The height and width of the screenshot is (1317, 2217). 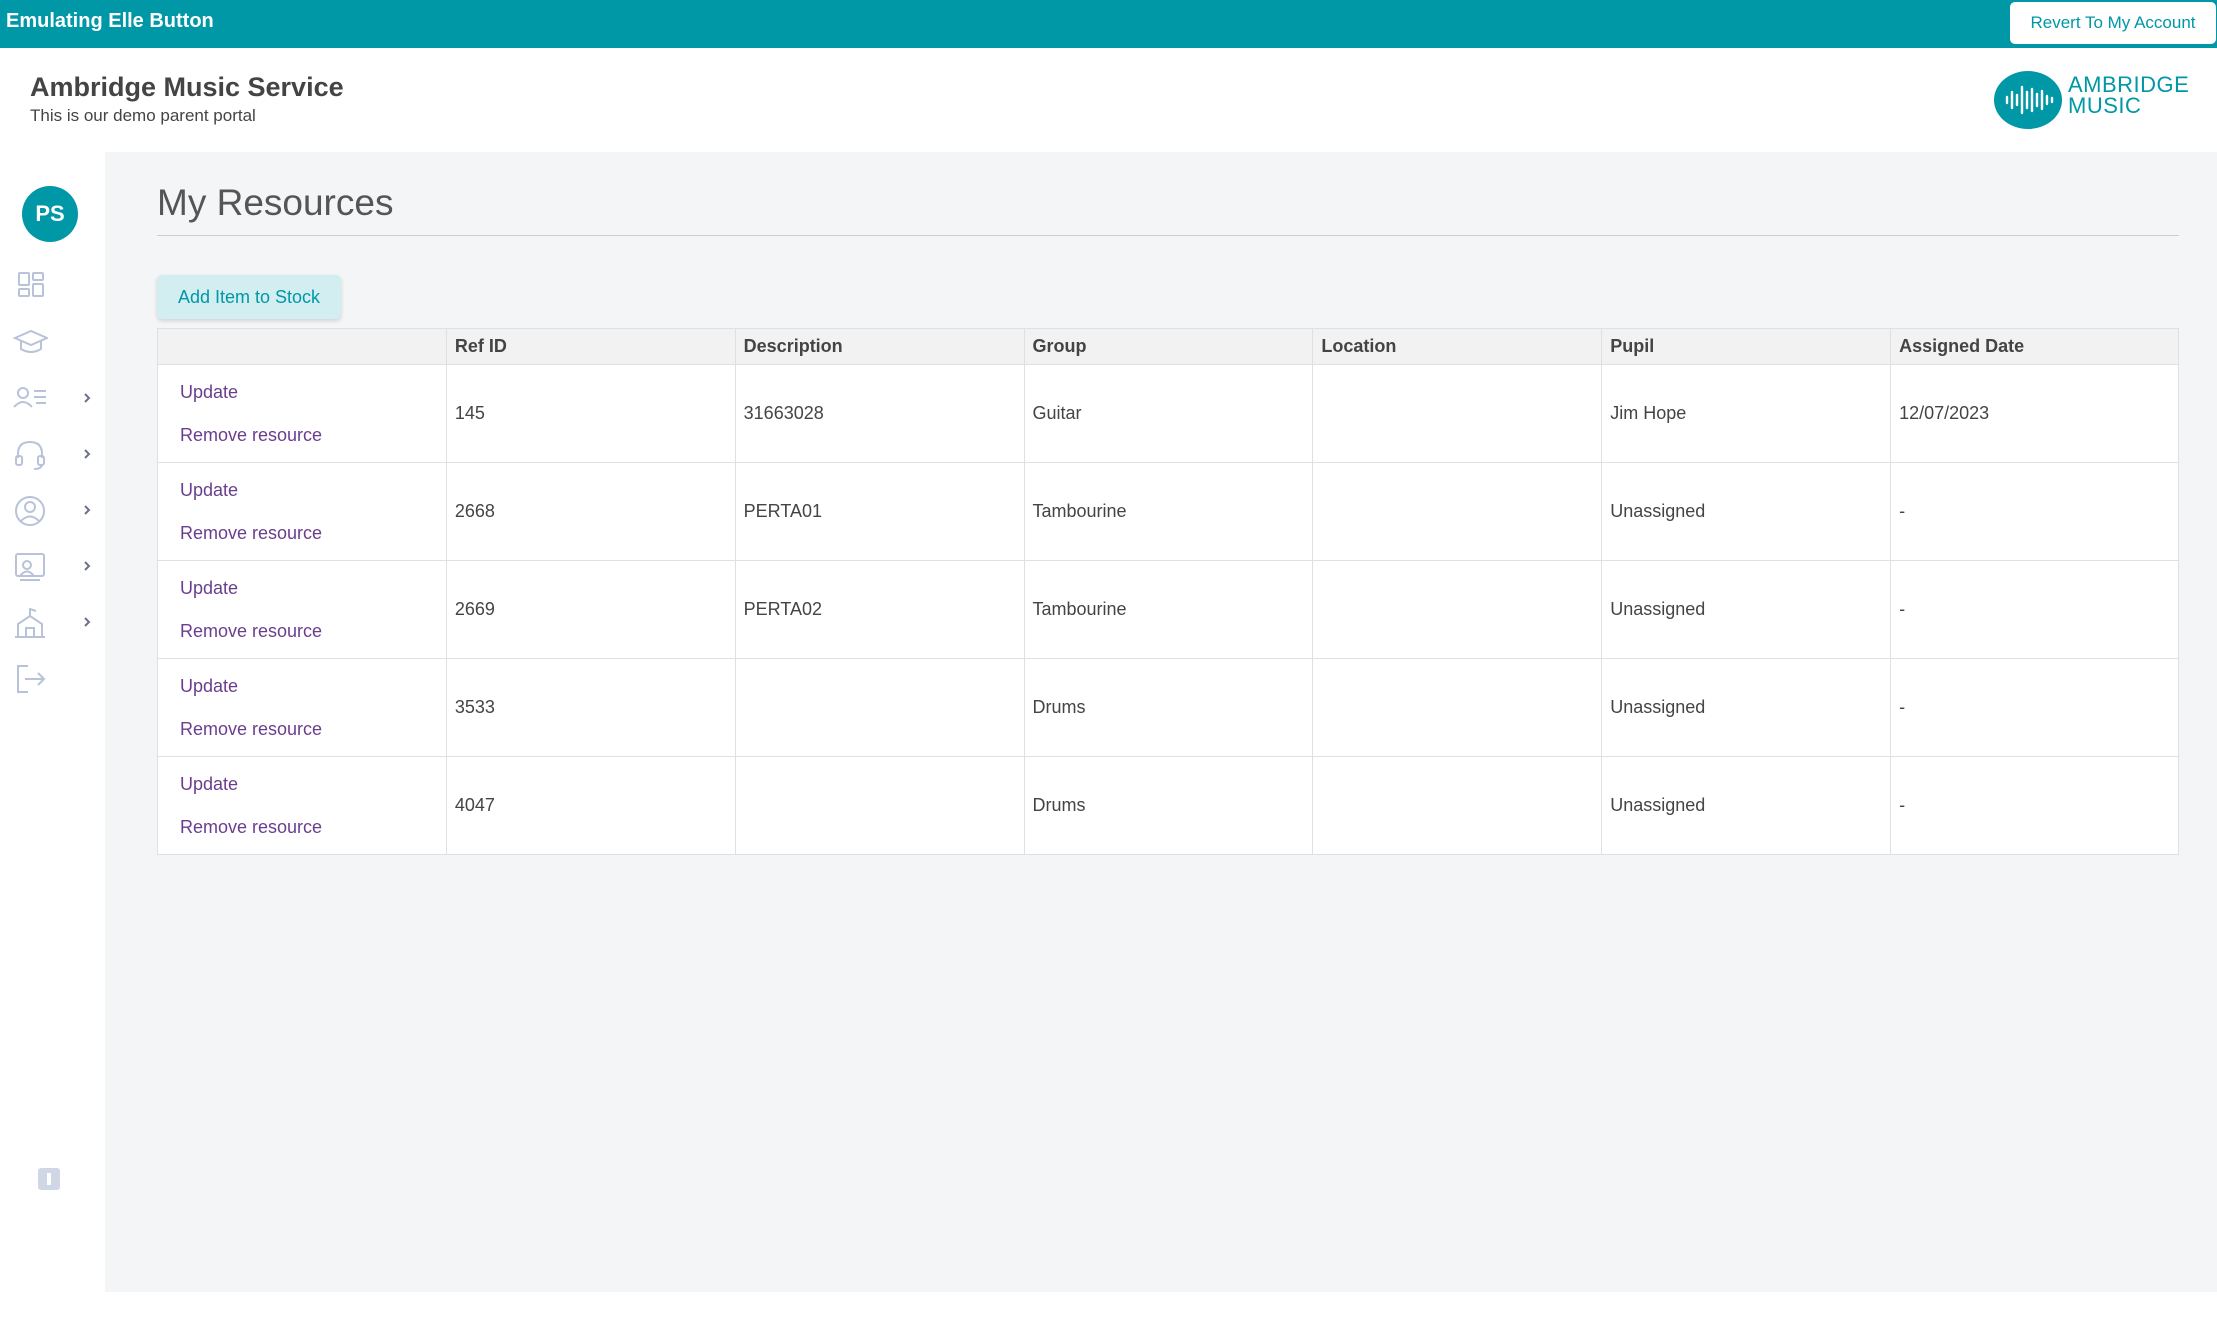 I want to click on user-list-icon, so click(x=29, y=397).